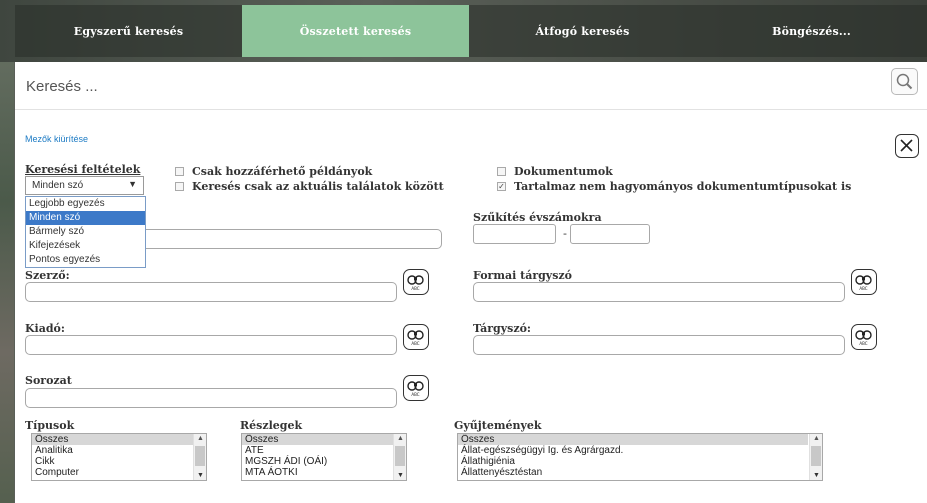  I want to click on series-field, so click(211, 398).